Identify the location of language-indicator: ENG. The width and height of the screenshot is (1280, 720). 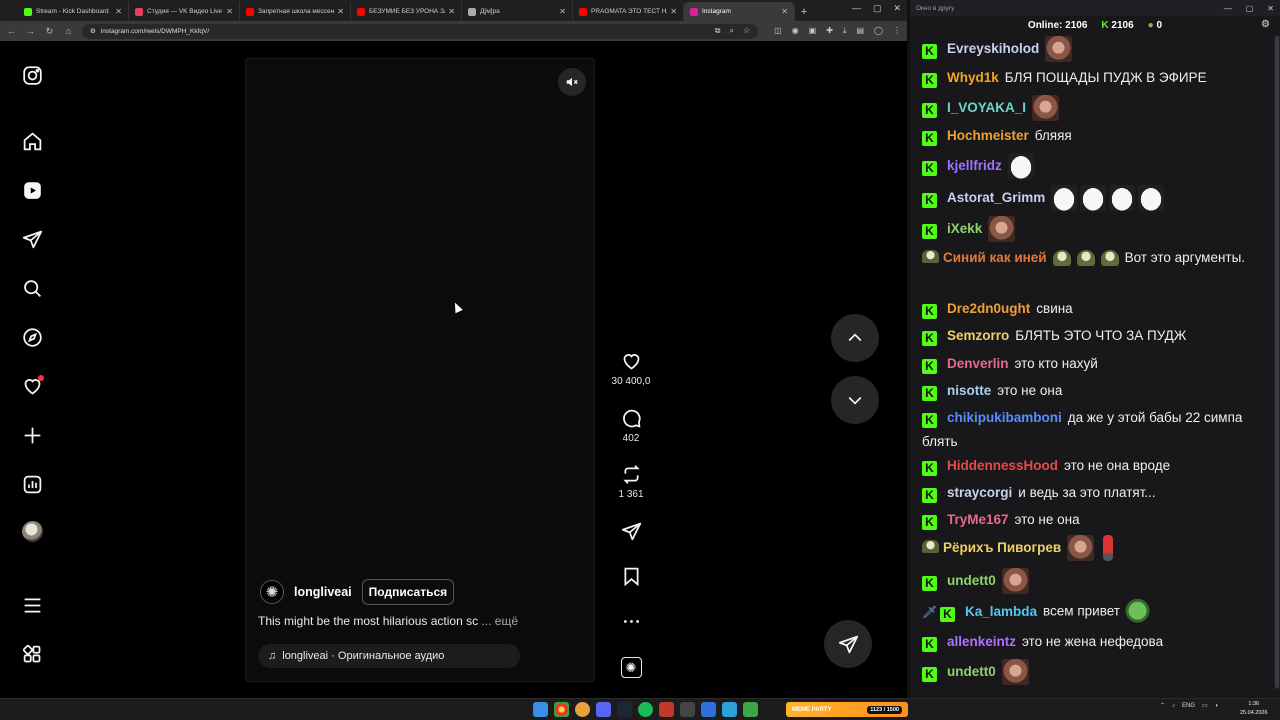
(1188, 706).